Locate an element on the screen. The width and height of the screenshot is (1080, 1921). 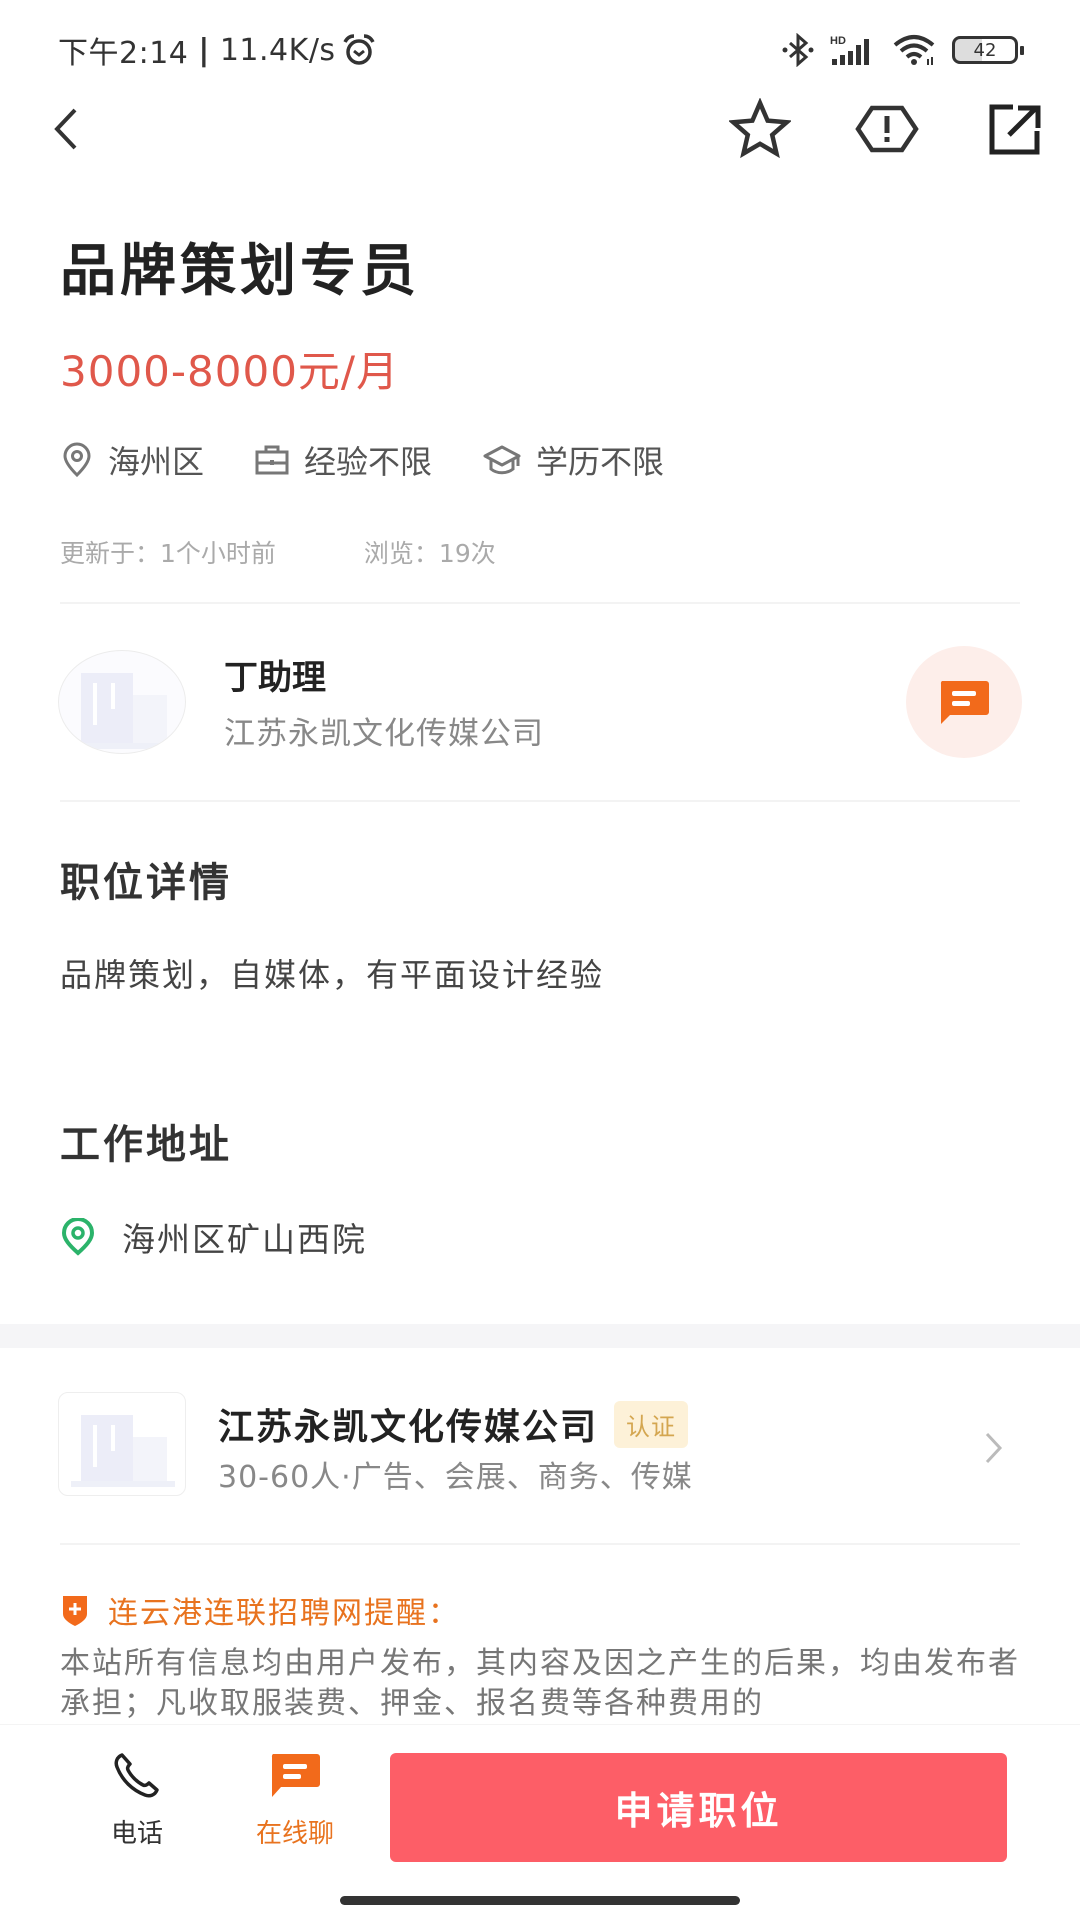
report-button is located at coordinates (887, 129).